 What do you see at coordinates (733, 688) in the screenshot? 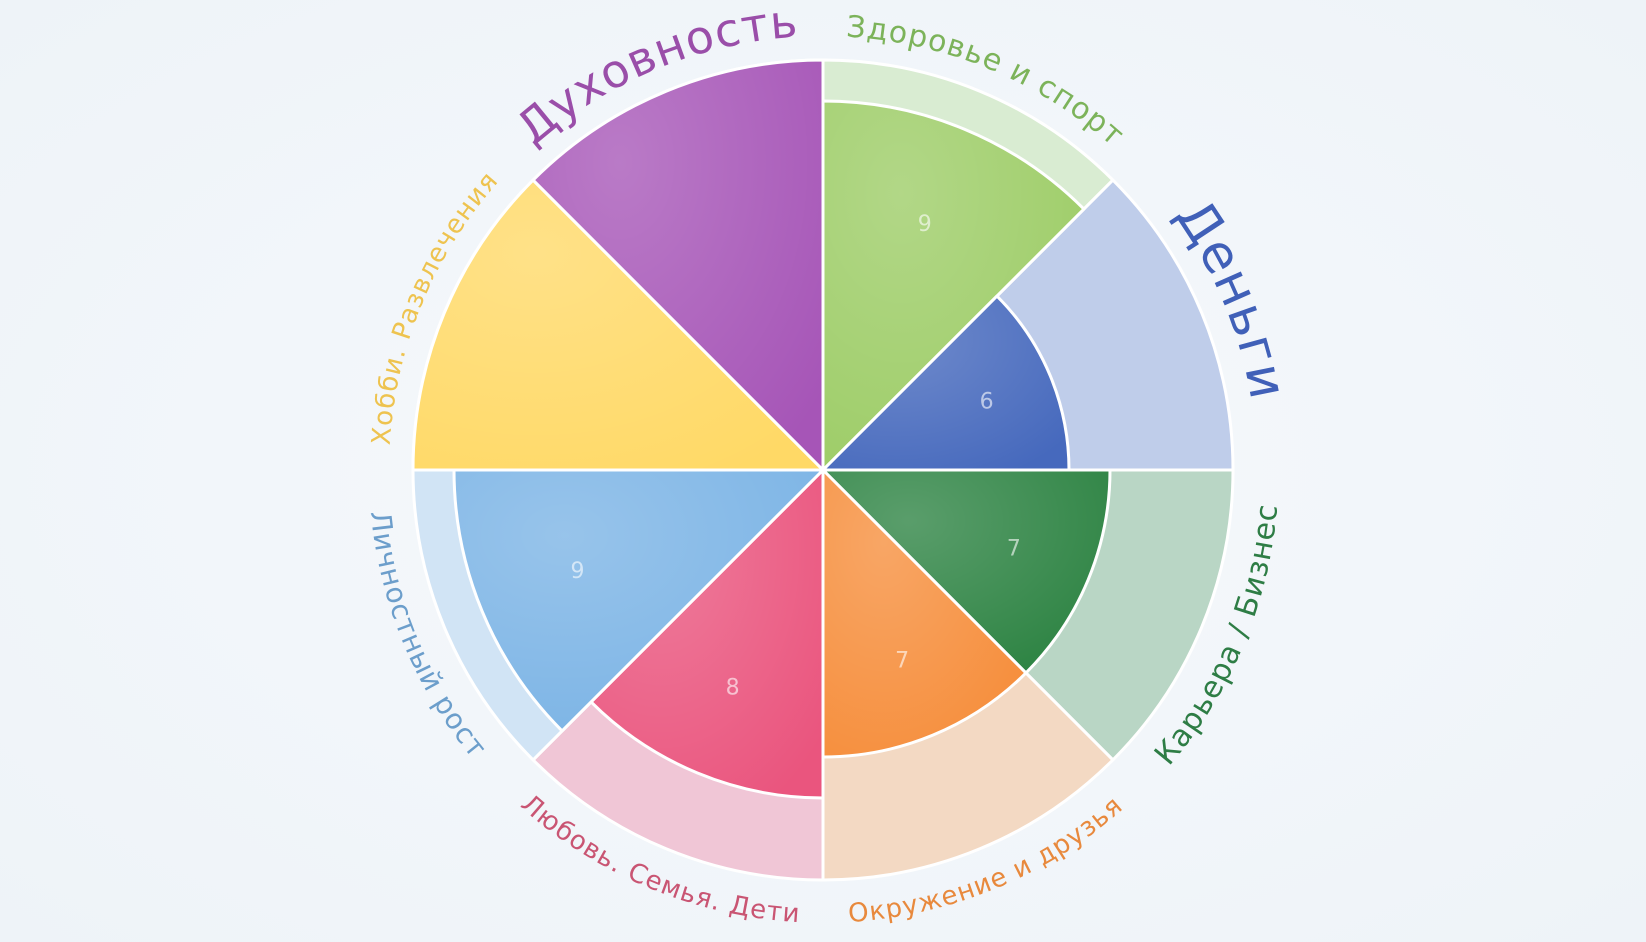
I see `segment-5-value-label: 8` at bounding box center [733, 688].